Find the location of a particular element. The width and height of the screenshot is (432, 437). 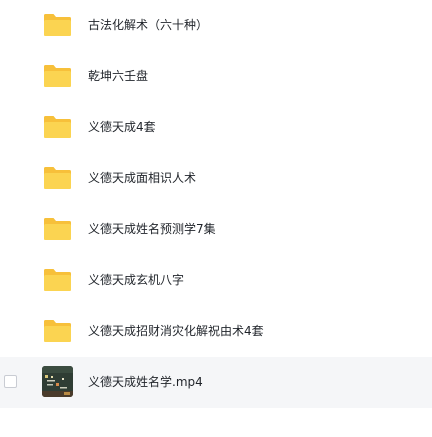

file-name: 义德天成招财消灾化解祝由术4套 is located at coordinates (176, 331).